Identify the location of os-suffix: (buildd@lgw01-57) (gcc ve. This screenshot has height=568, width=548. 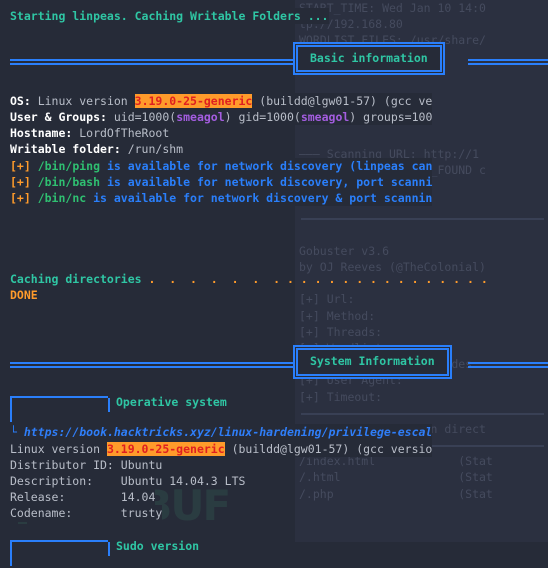
(342, 100).